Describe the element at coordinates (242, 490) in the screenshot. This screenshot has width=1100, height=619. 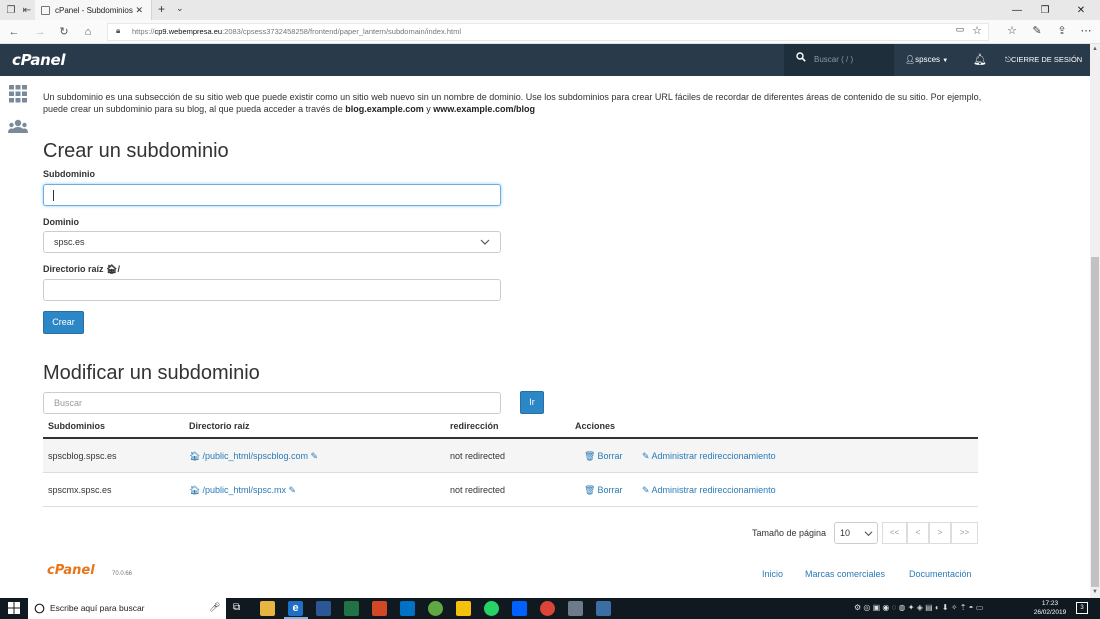
I see `row-docroot-link: 🏠︎/public_html/spsc.mx ✎` at that location.